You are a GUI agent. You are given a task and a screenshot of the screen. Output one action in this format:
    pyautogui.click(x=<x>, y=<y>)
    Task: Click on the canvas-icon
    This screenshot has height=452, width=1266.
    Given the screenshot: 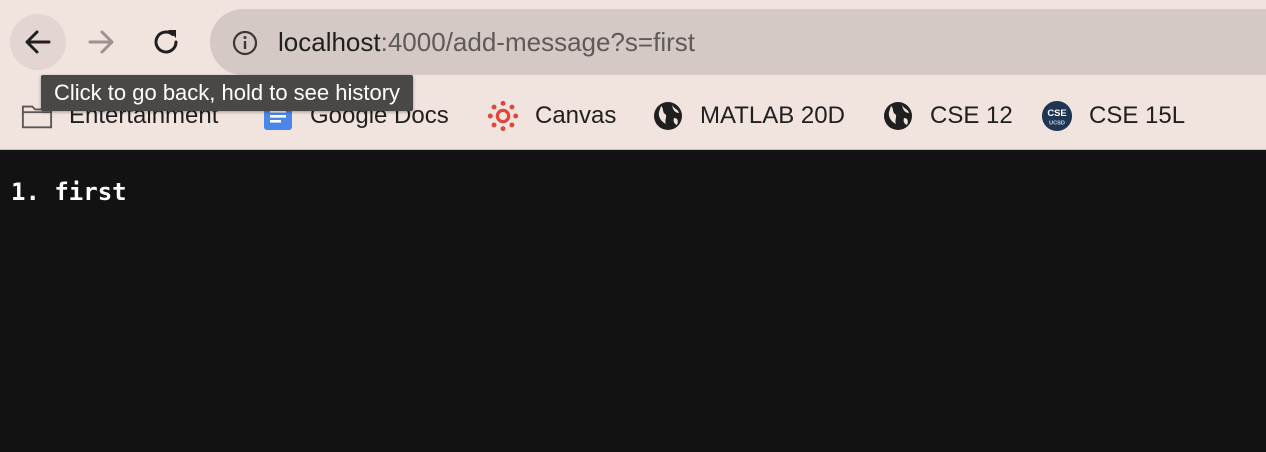 What is the action you would take?
    pyautogui.click(x=503, y=116)
    